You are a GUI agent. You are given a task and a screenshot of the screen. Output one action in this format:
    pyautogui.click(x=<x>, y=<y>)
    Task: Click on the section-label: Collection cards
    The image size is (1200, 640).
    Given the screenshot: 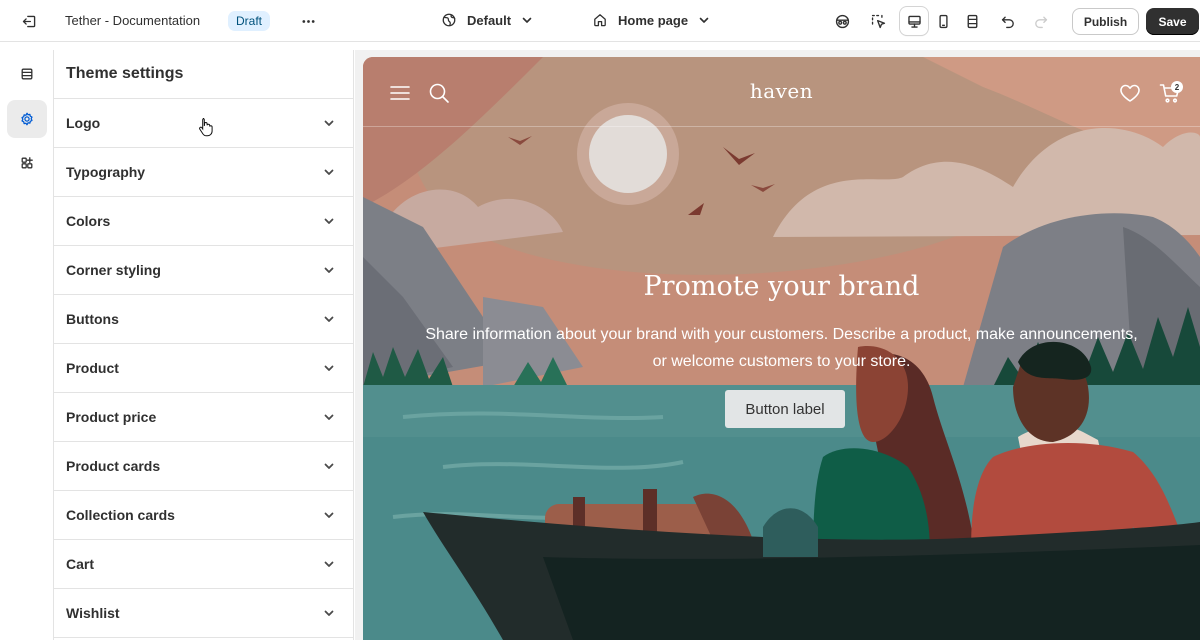 What is the action you would take?
    pyautogui.click(x=120, y=515)
    